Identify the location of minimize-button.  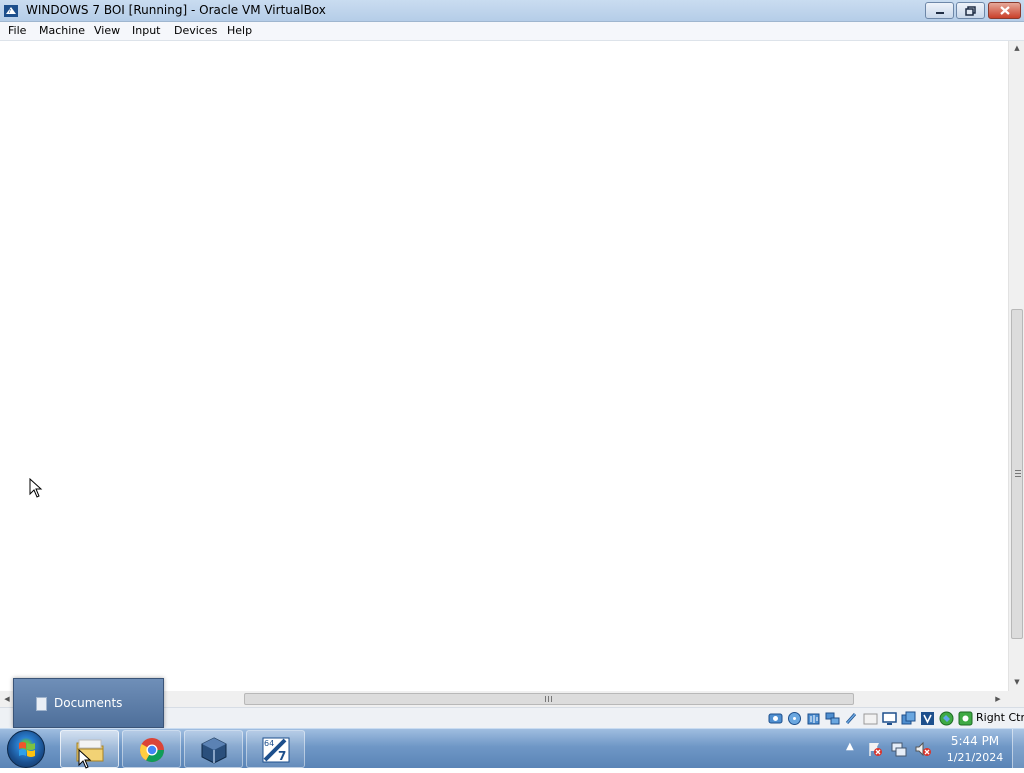
(939, 10).